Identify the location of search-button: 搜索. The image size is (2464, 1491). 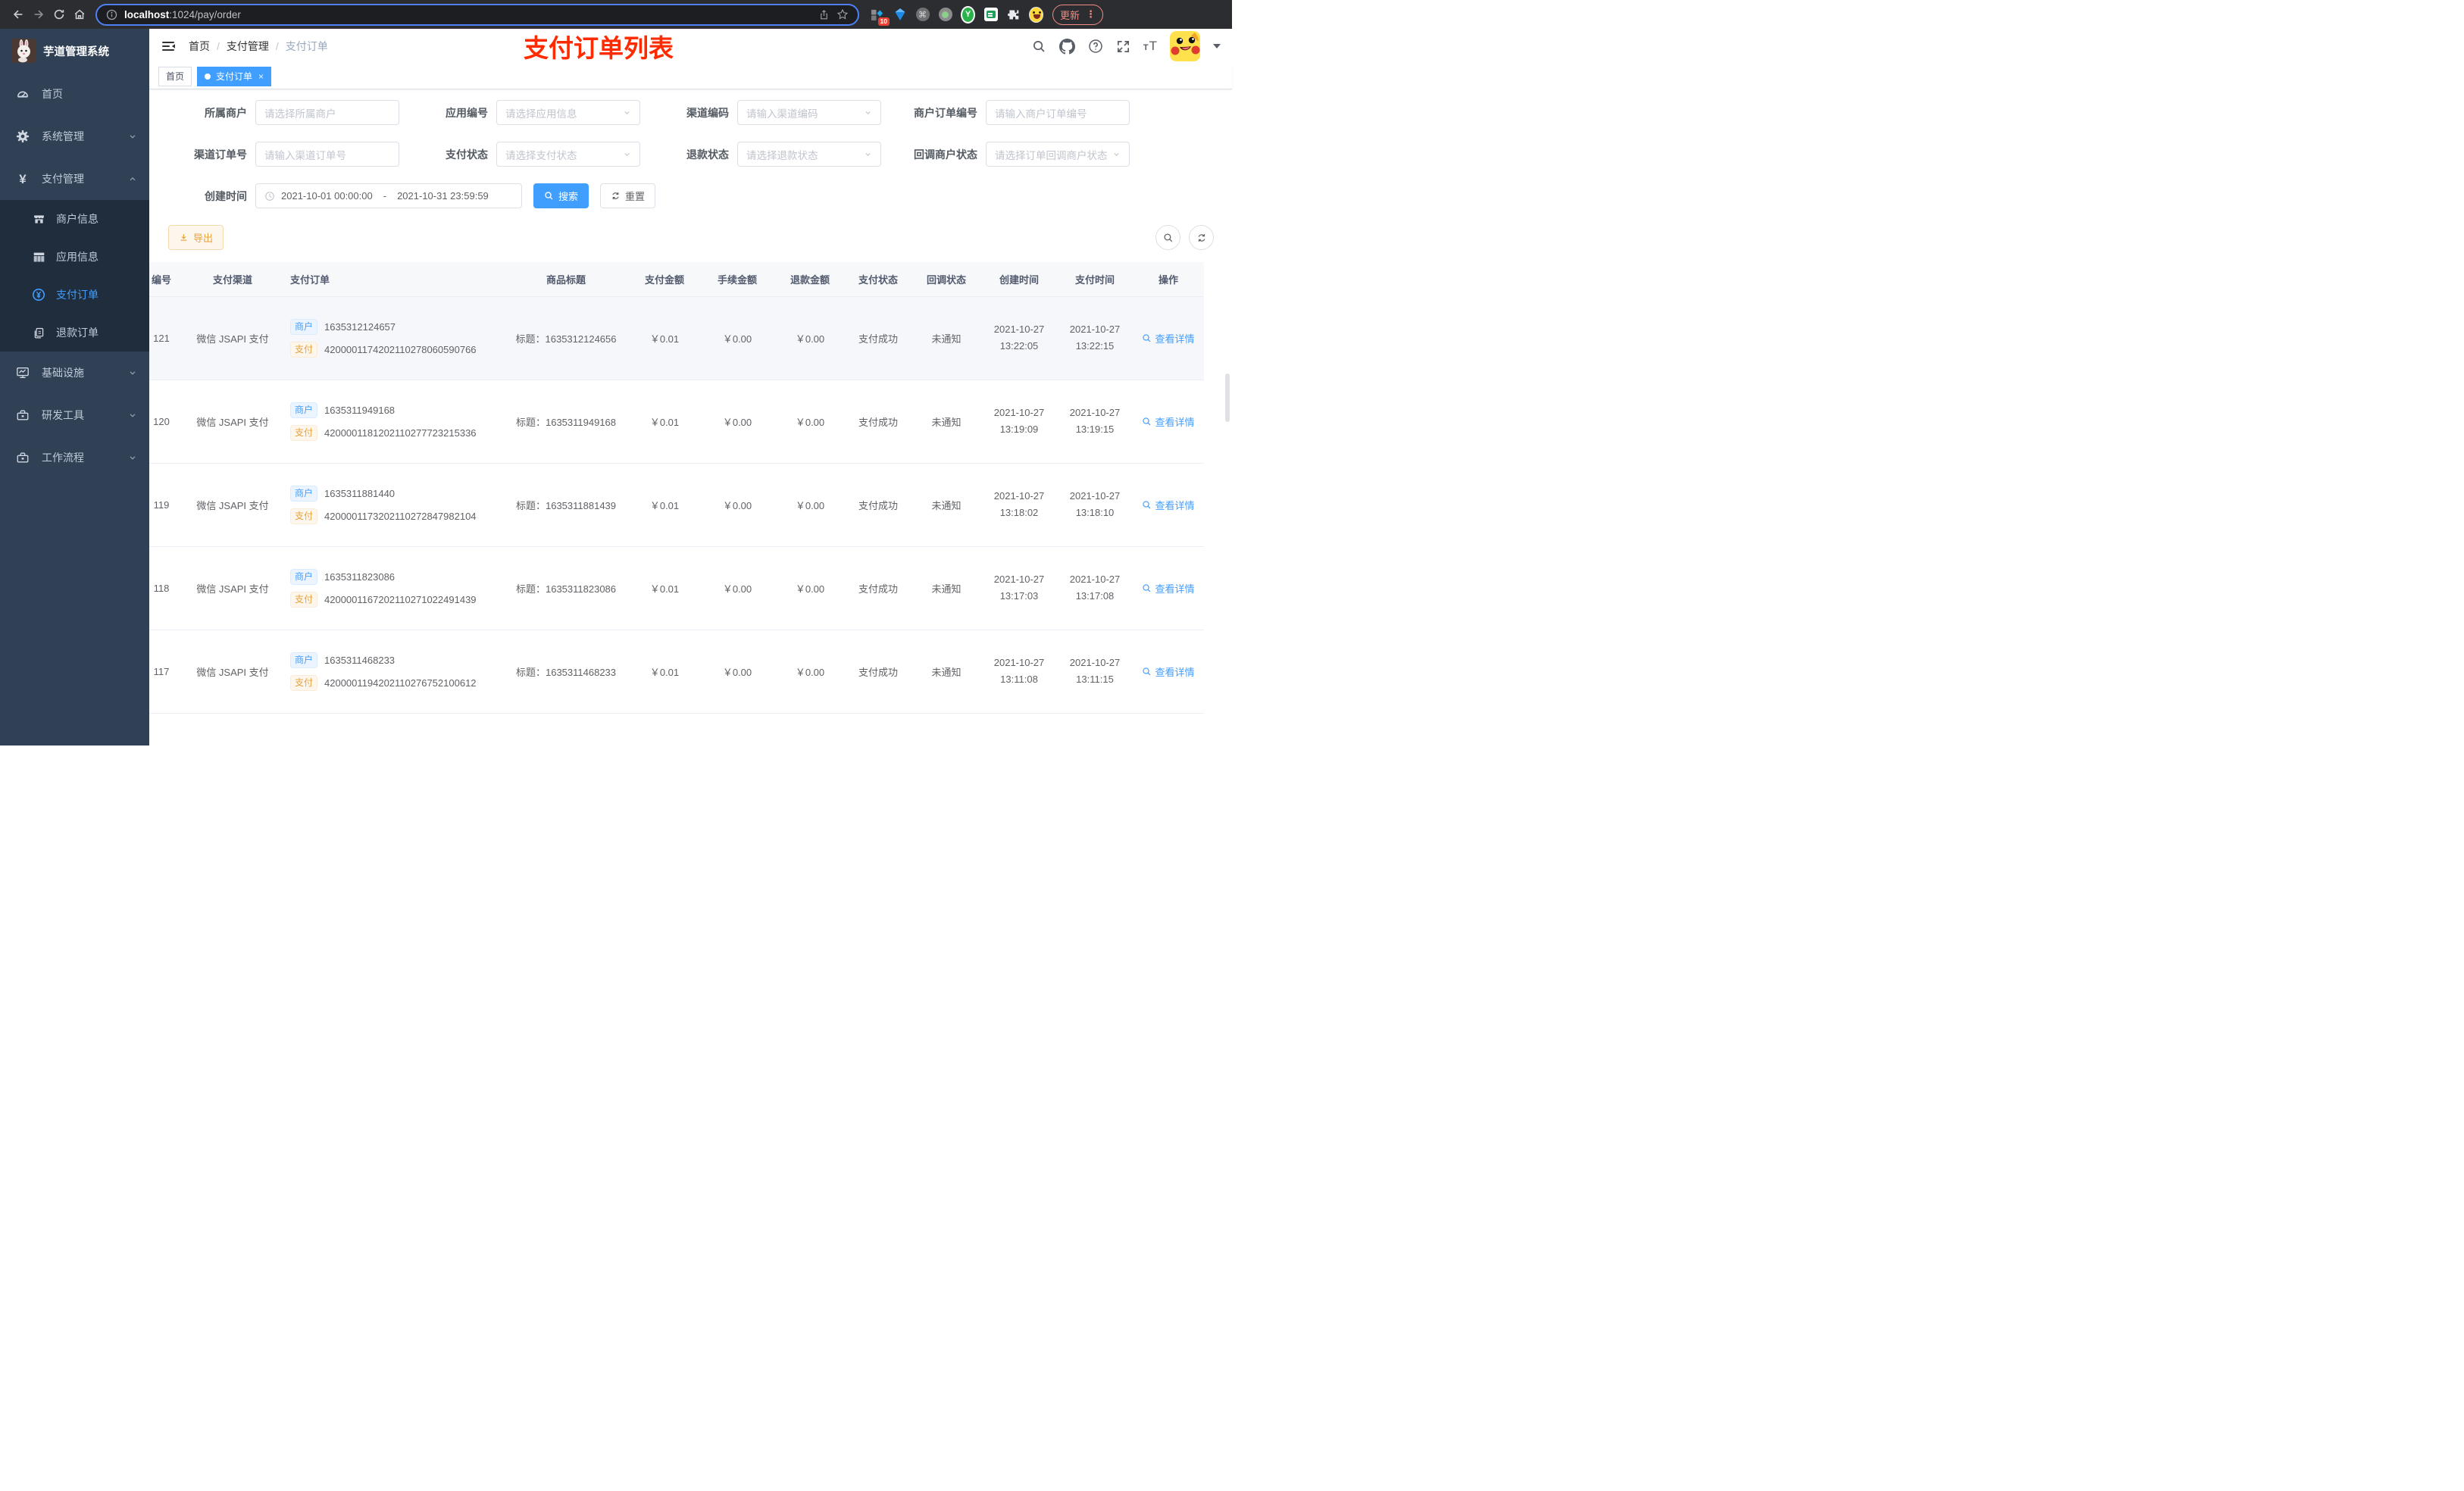
(561, 195).